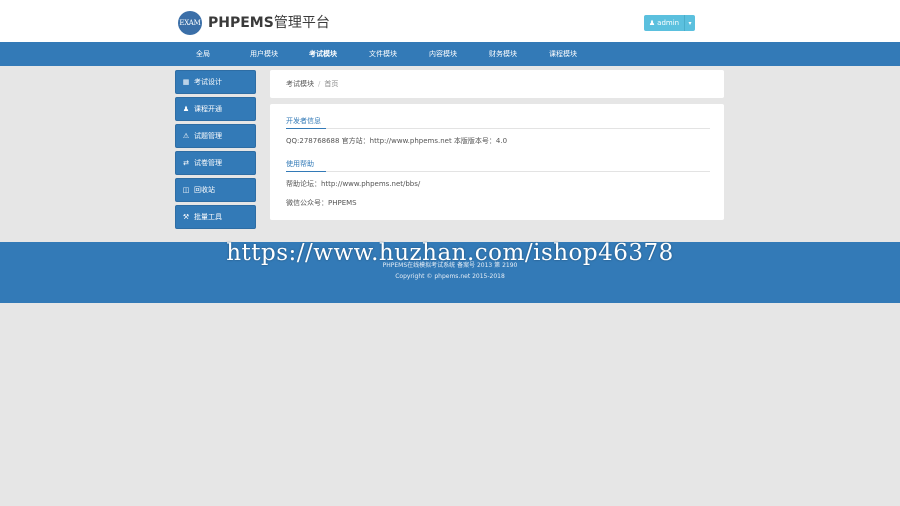 This screenshot has width=900, height=506. I want to click on sidebar-item-label: 考试设计, so click(208, 82).